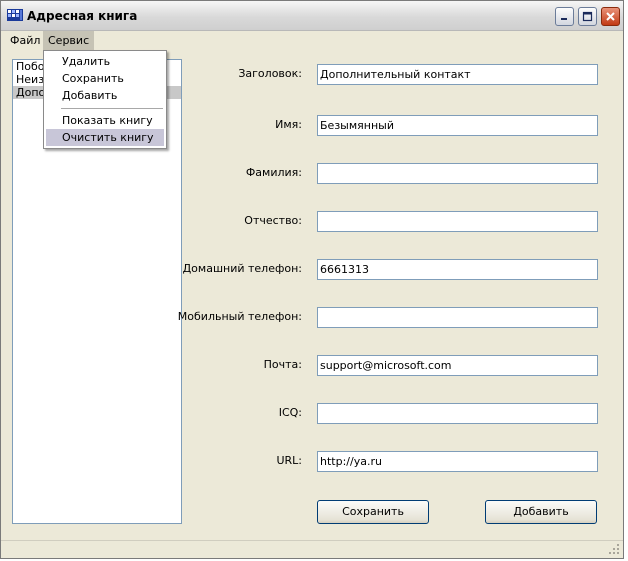 The height and width of the screenshot is (561, 628). What do you see at coordinates (25, 40) in the screenshot?
I see `menu-file: Файл` at bounding box center [25, 40].